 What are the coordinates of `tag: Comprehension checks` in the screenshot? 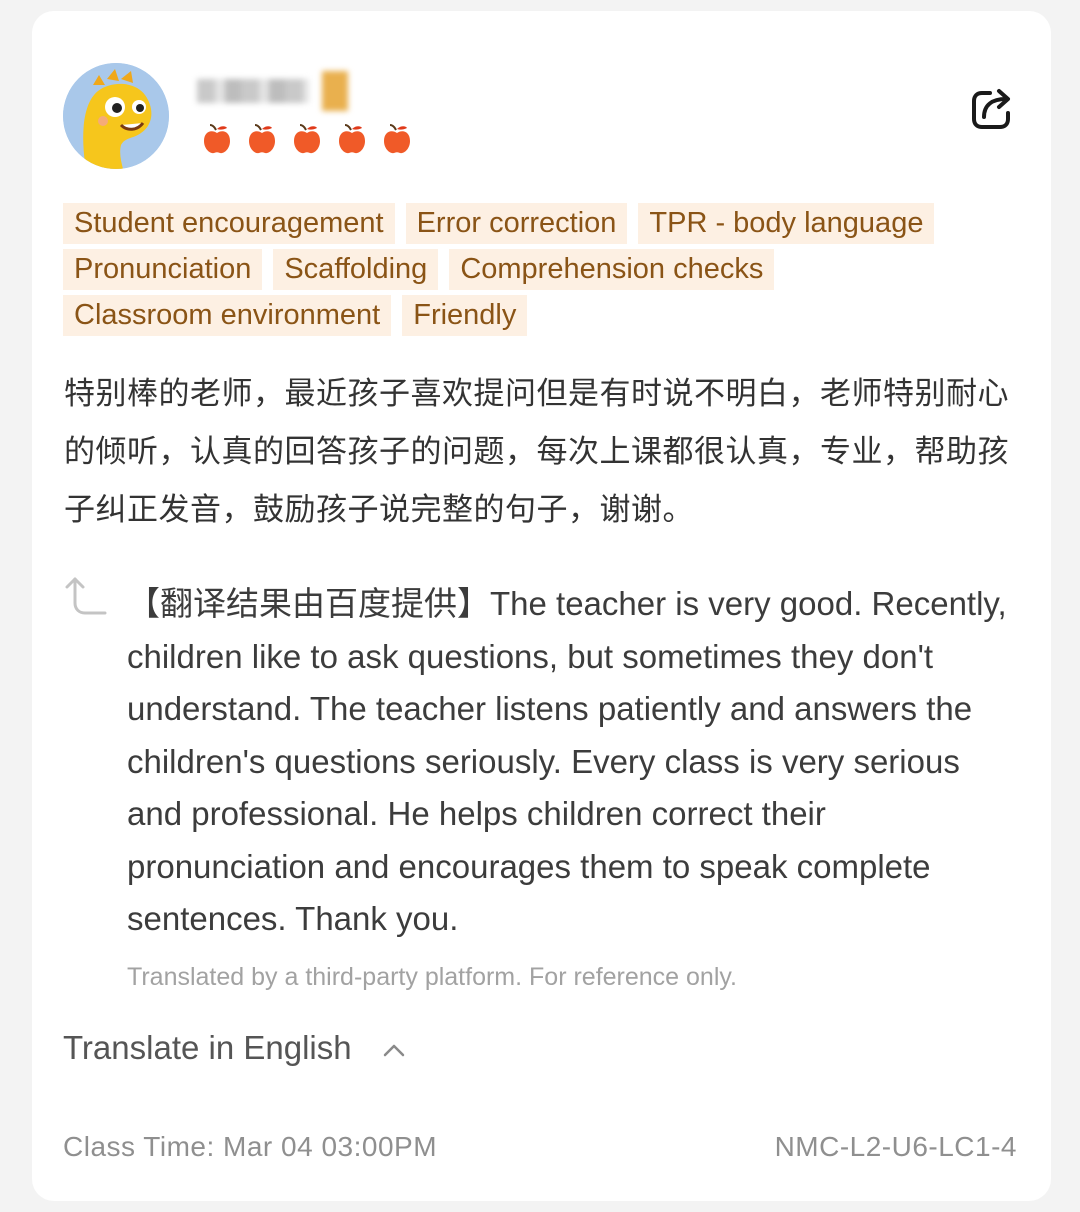 It's located at (612, 269).